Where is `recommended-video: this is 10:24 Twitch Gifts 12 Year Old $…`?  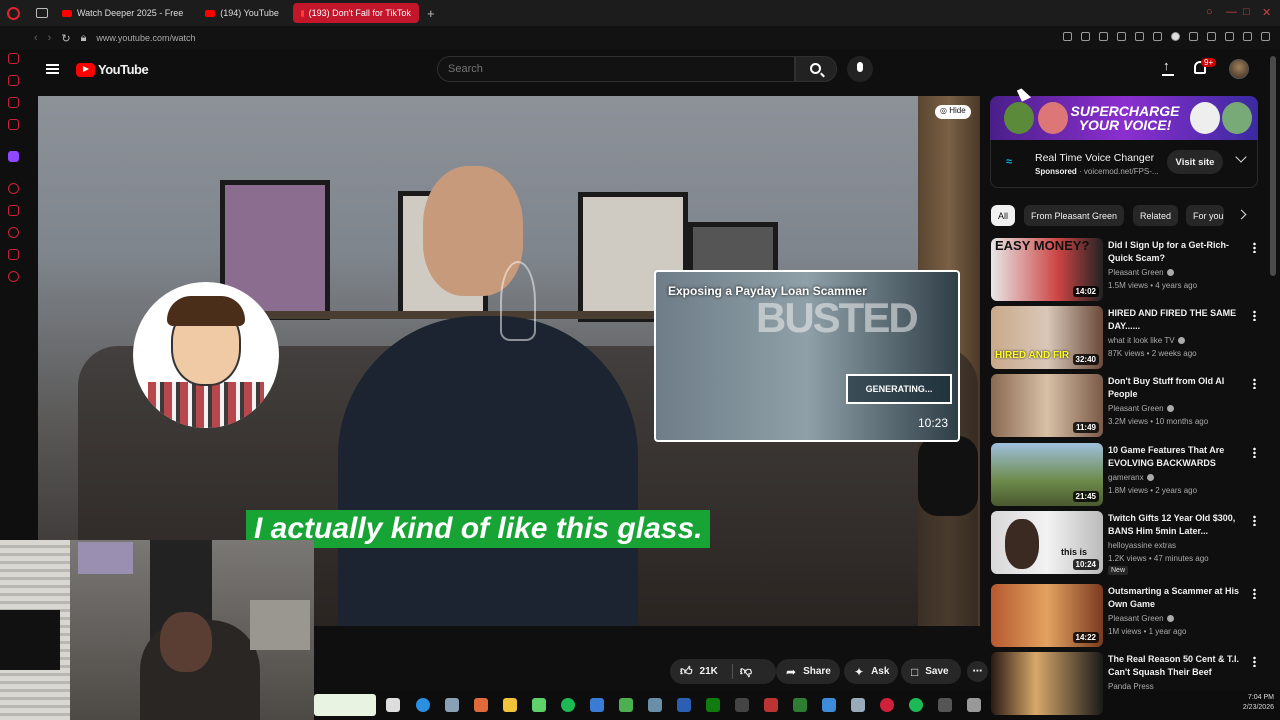
recommended-video: this is 10:24 Twitch Gifts 12 Year Old $… is located at coordinates (1125, 543).